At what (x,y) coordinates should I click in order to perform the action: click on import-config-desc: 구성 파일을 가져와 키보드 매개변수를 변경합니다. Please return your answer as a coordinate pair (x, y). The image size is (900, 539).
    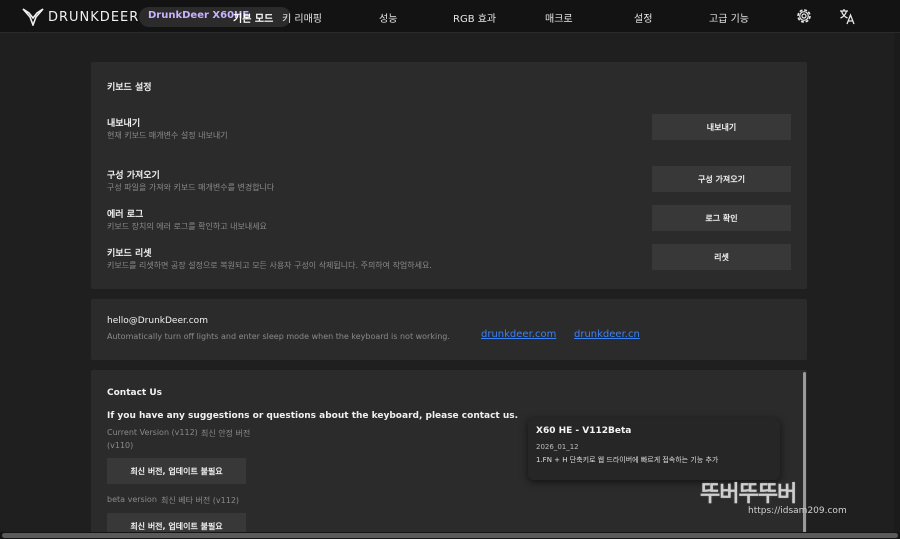
    Looking at the image, I should click on (191, 187).